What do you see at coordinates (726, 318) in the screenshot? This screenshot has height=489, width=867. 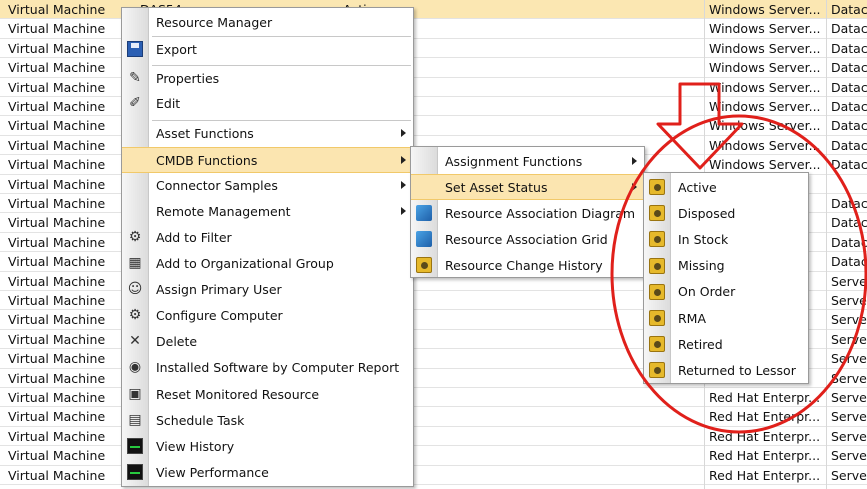 I see `status-option-rma: RMA` at bounding box center [726, 318].